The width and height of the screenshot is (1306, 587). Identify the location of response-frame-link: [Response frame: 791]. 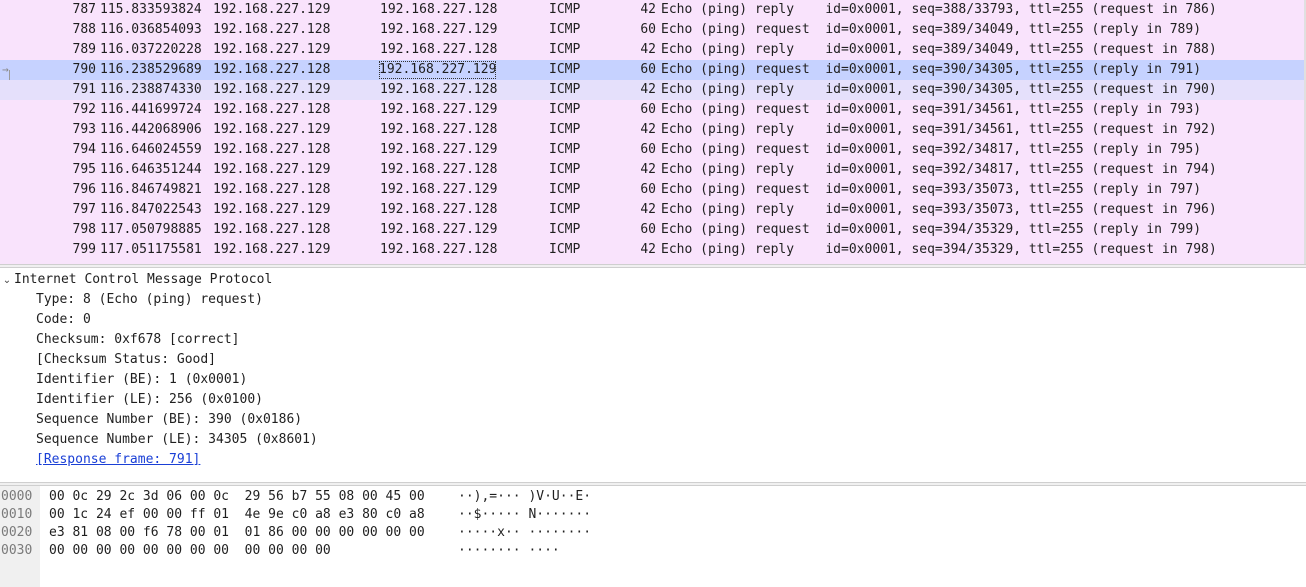
(118, 460).